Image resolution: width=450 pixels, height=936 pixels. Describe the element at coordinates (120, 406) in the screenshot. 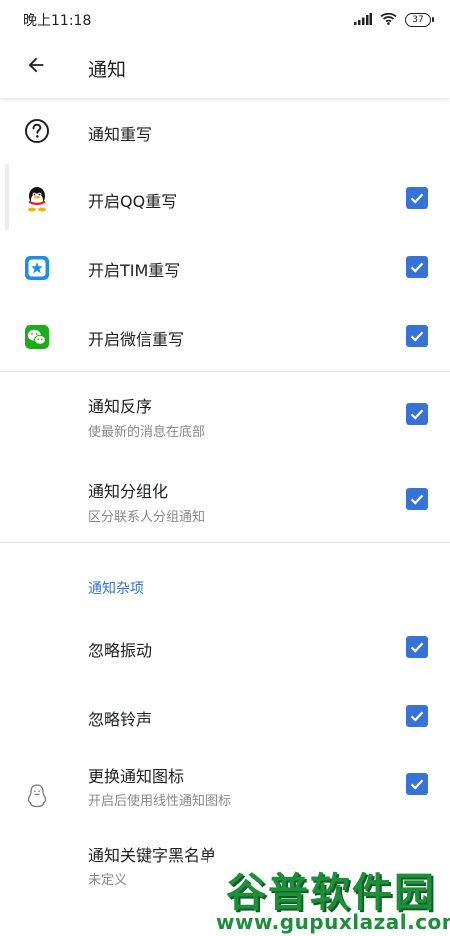

I see `row-title: 通知反序` at that location.